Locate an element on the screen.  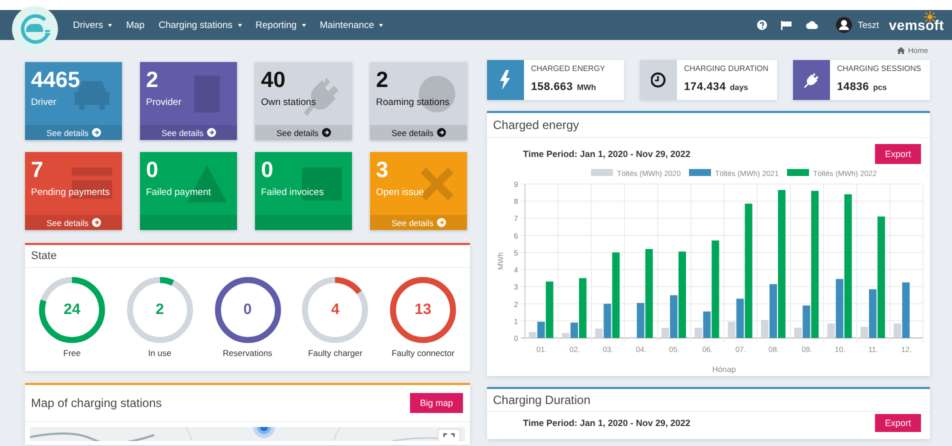
tile-label: Roaming stations is located at coordinates (412, 102).